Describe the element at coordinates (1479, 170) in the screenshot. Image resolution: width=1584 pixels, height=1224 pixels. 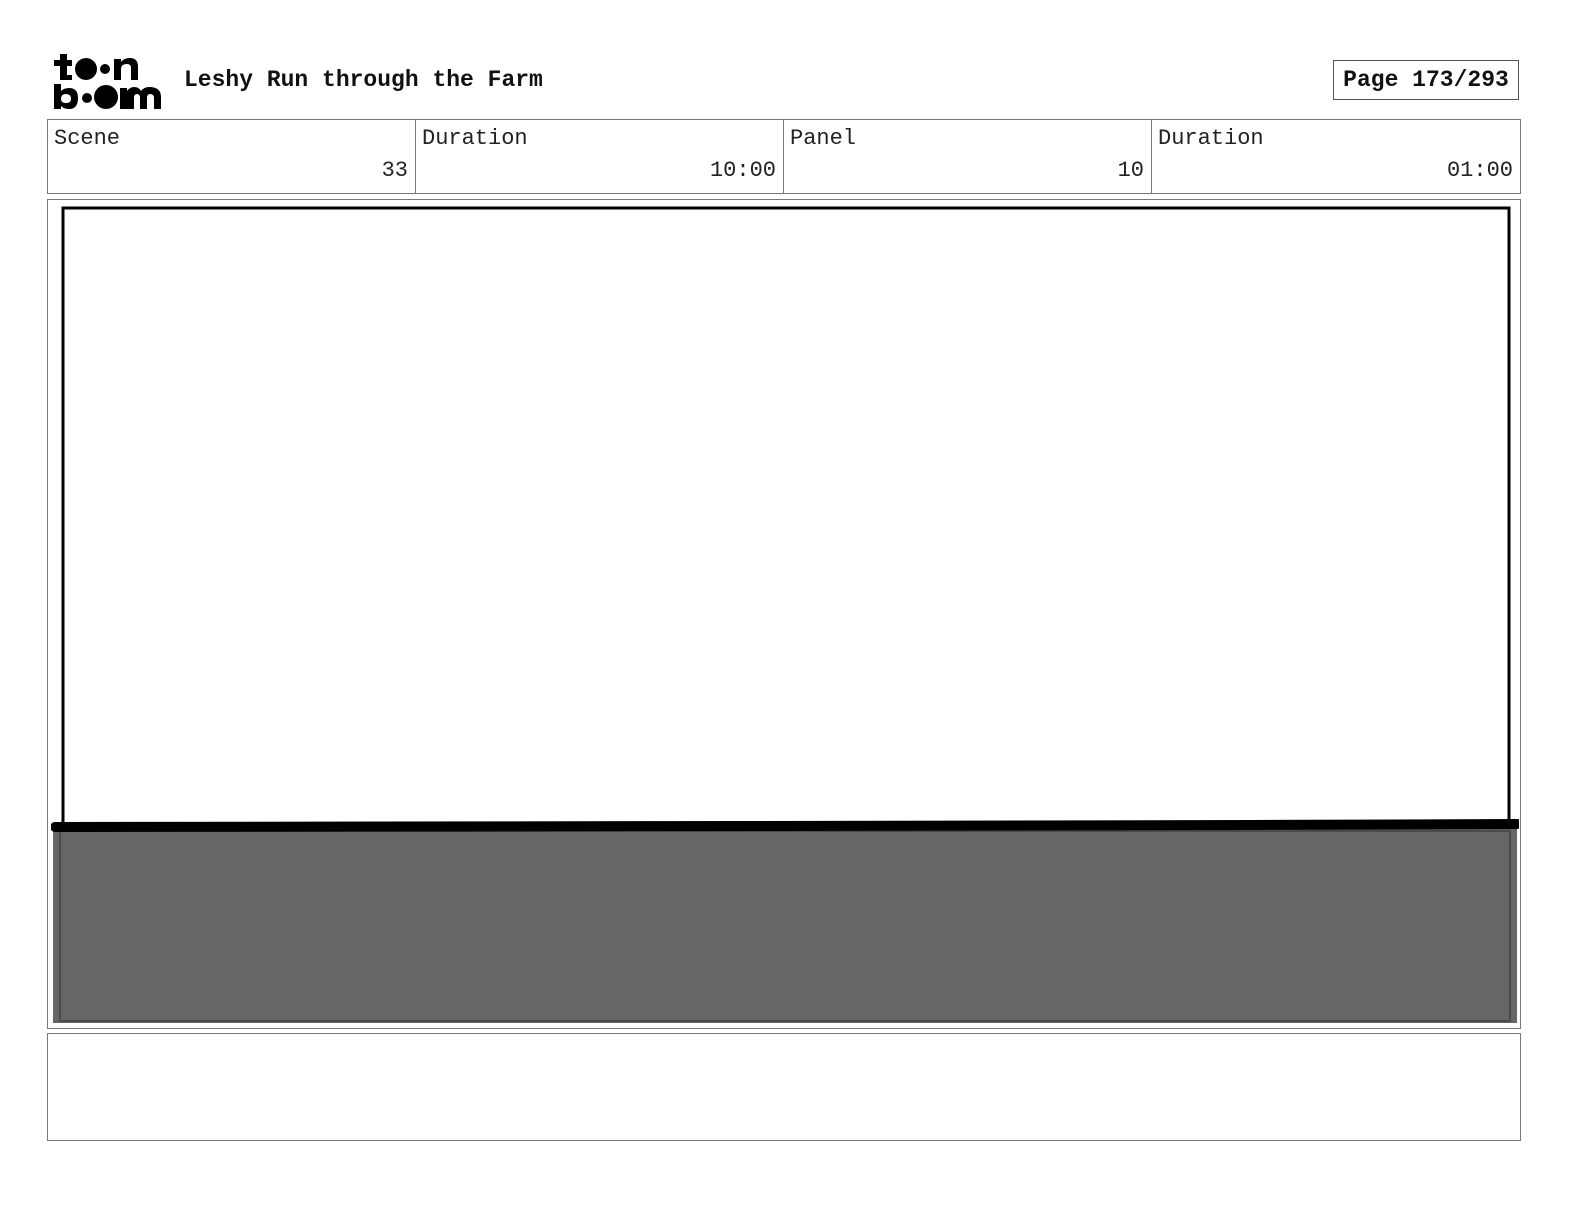
I see `panel-duration-value: 01:00` at that location.